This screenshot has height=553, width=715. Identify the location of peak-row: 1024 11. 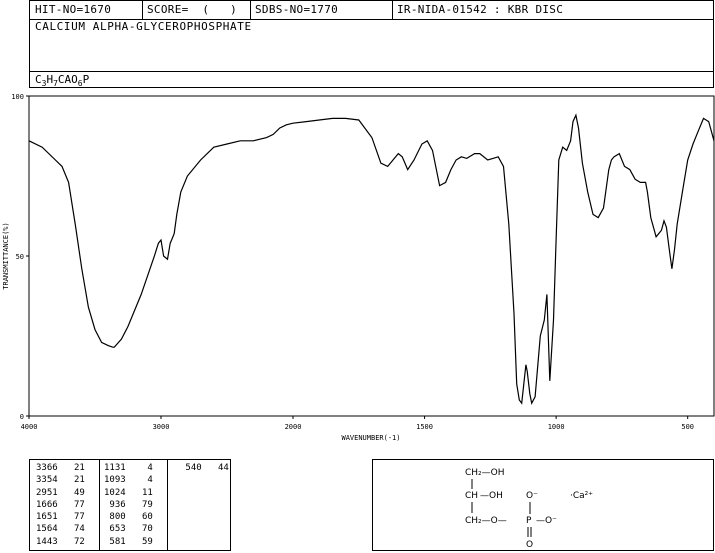
(128, 493).